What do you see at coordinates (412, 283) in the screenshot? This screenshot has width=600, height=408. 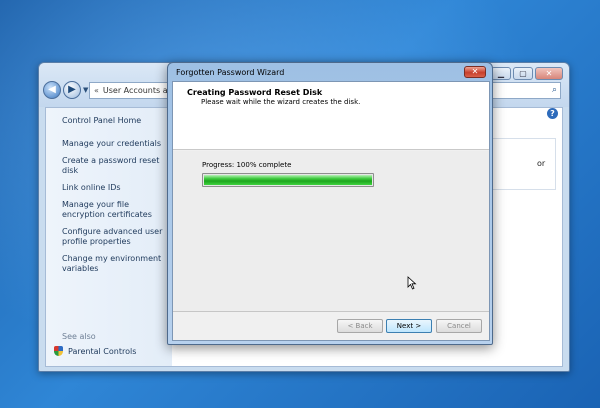 I see `mouse-cursor-icon` at bounding box center [412, 283].